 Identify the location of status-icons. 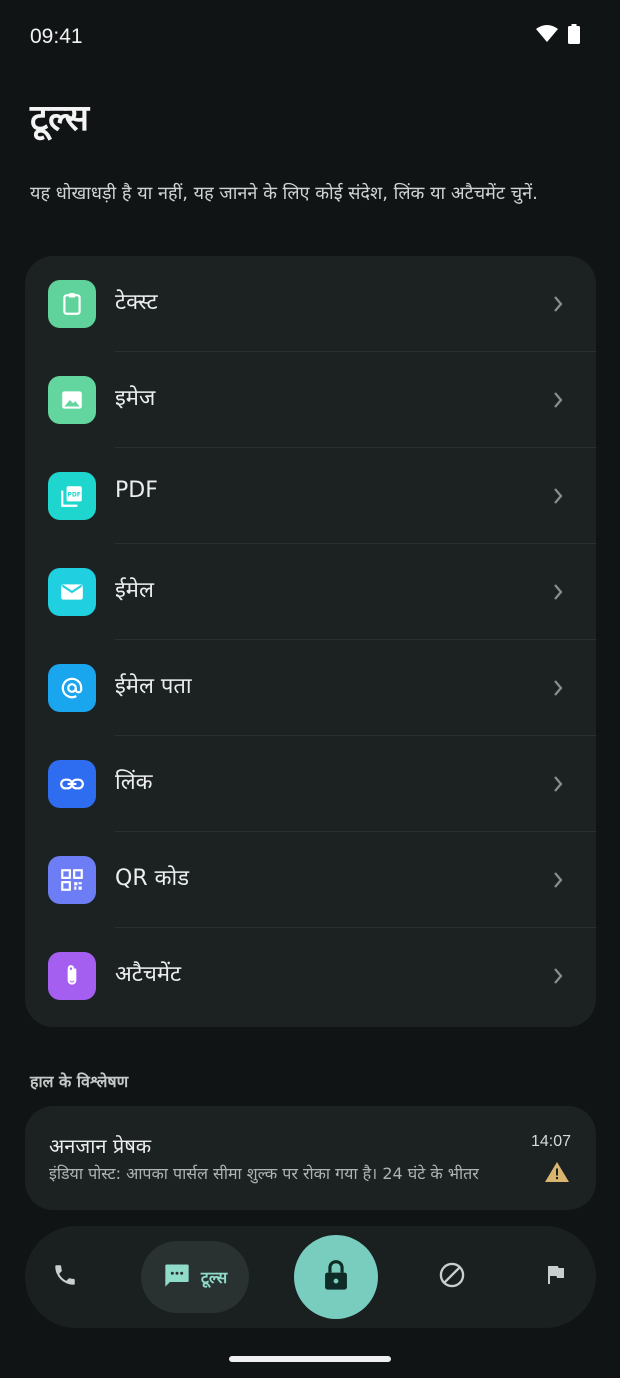
(558, 36).